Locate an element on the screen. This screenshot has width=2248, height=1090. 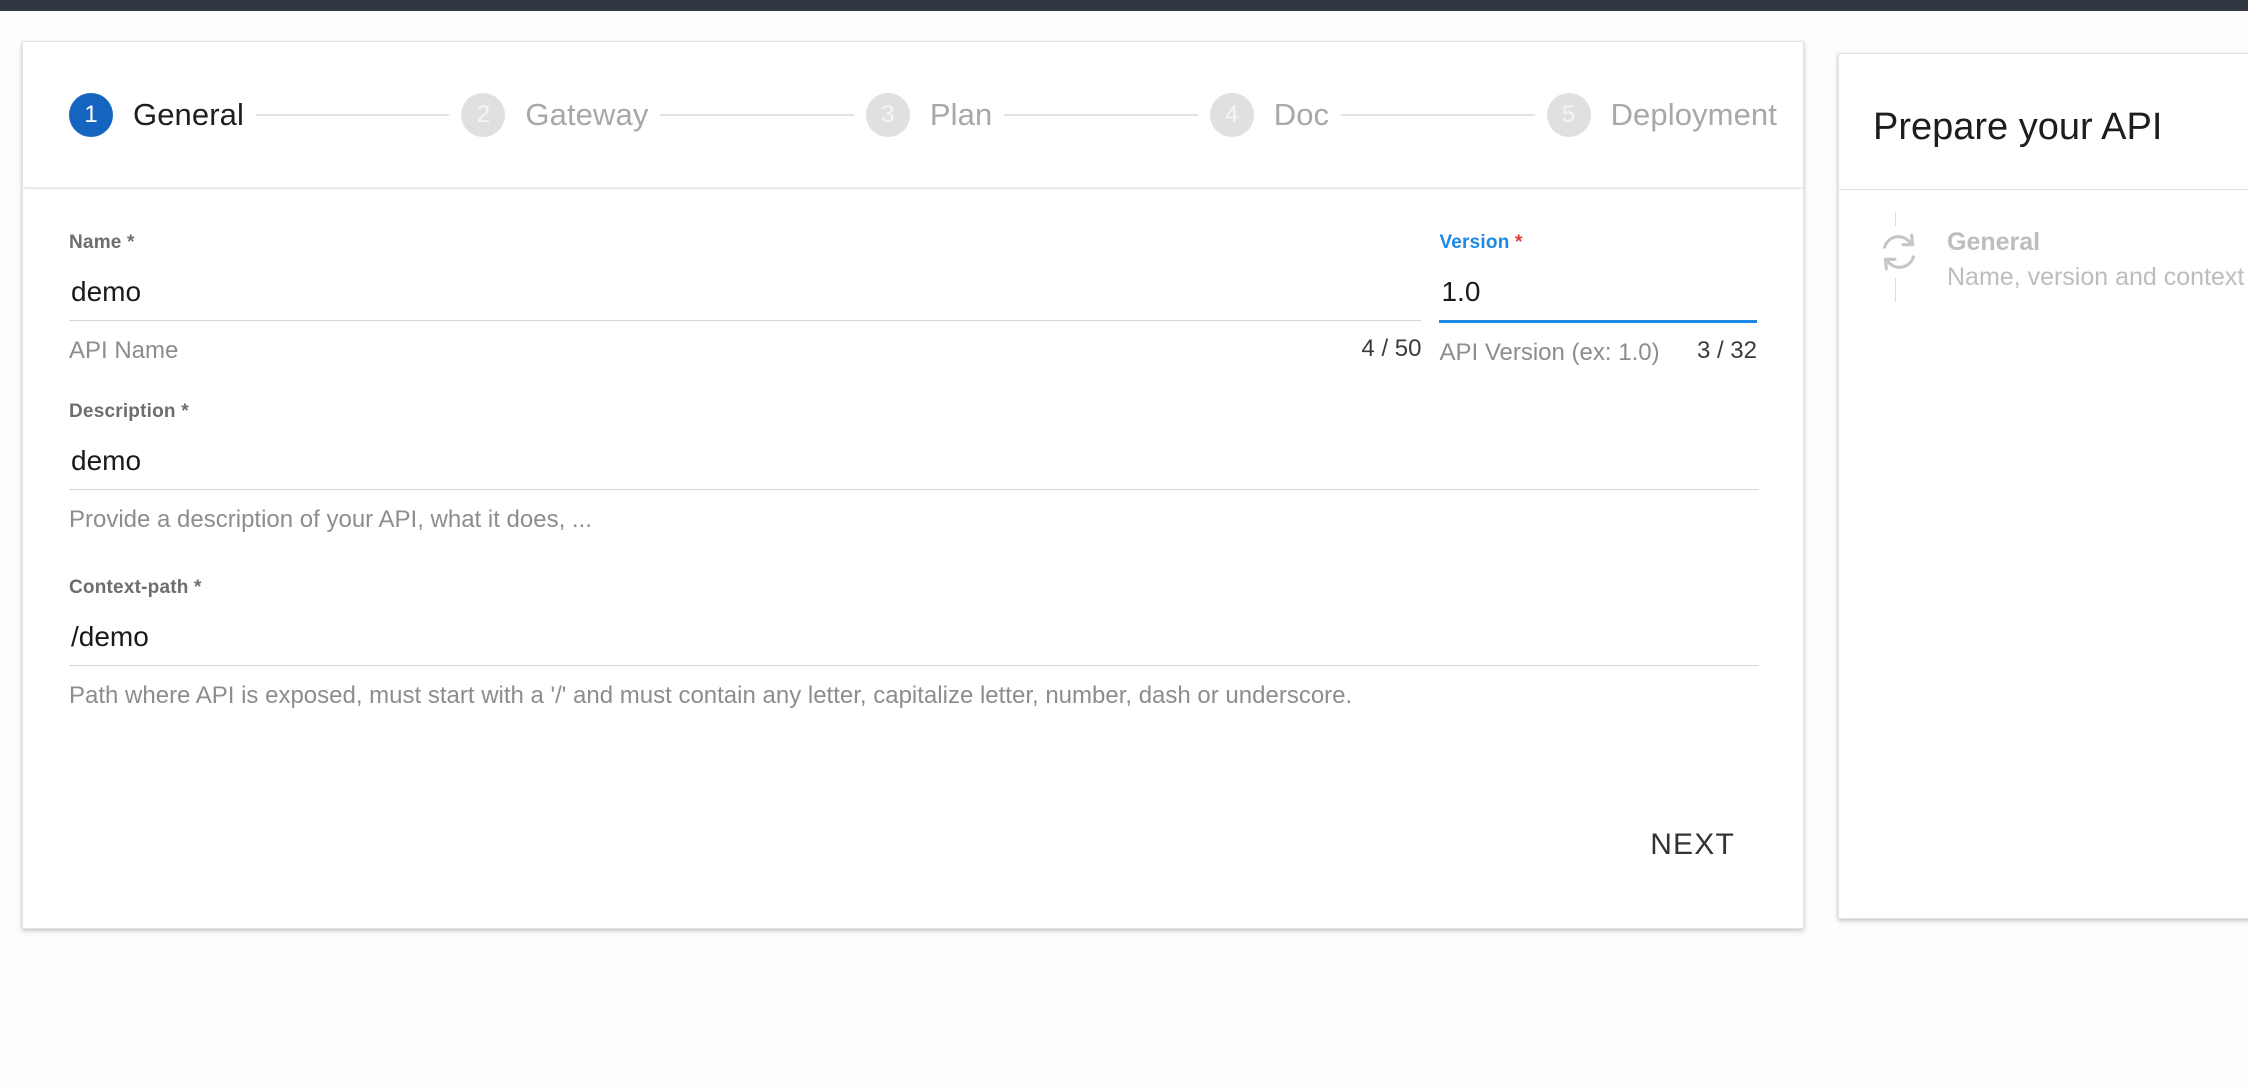
panel-item-title: General is located at coordinates (1994, 242).